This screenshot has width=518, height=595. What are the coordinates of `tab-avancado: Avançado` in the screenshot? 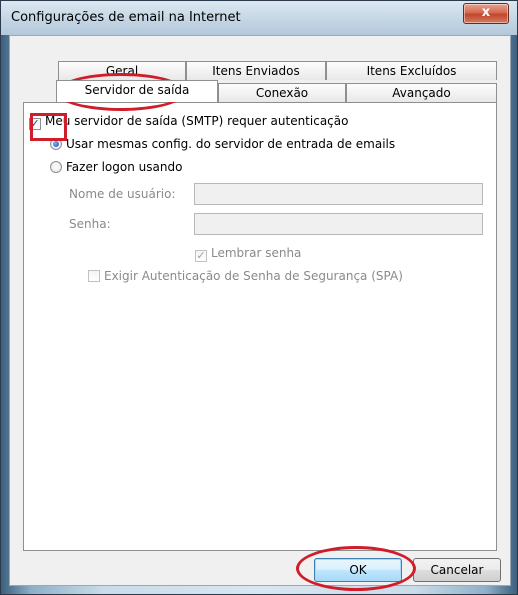 It's located at (421, 92).